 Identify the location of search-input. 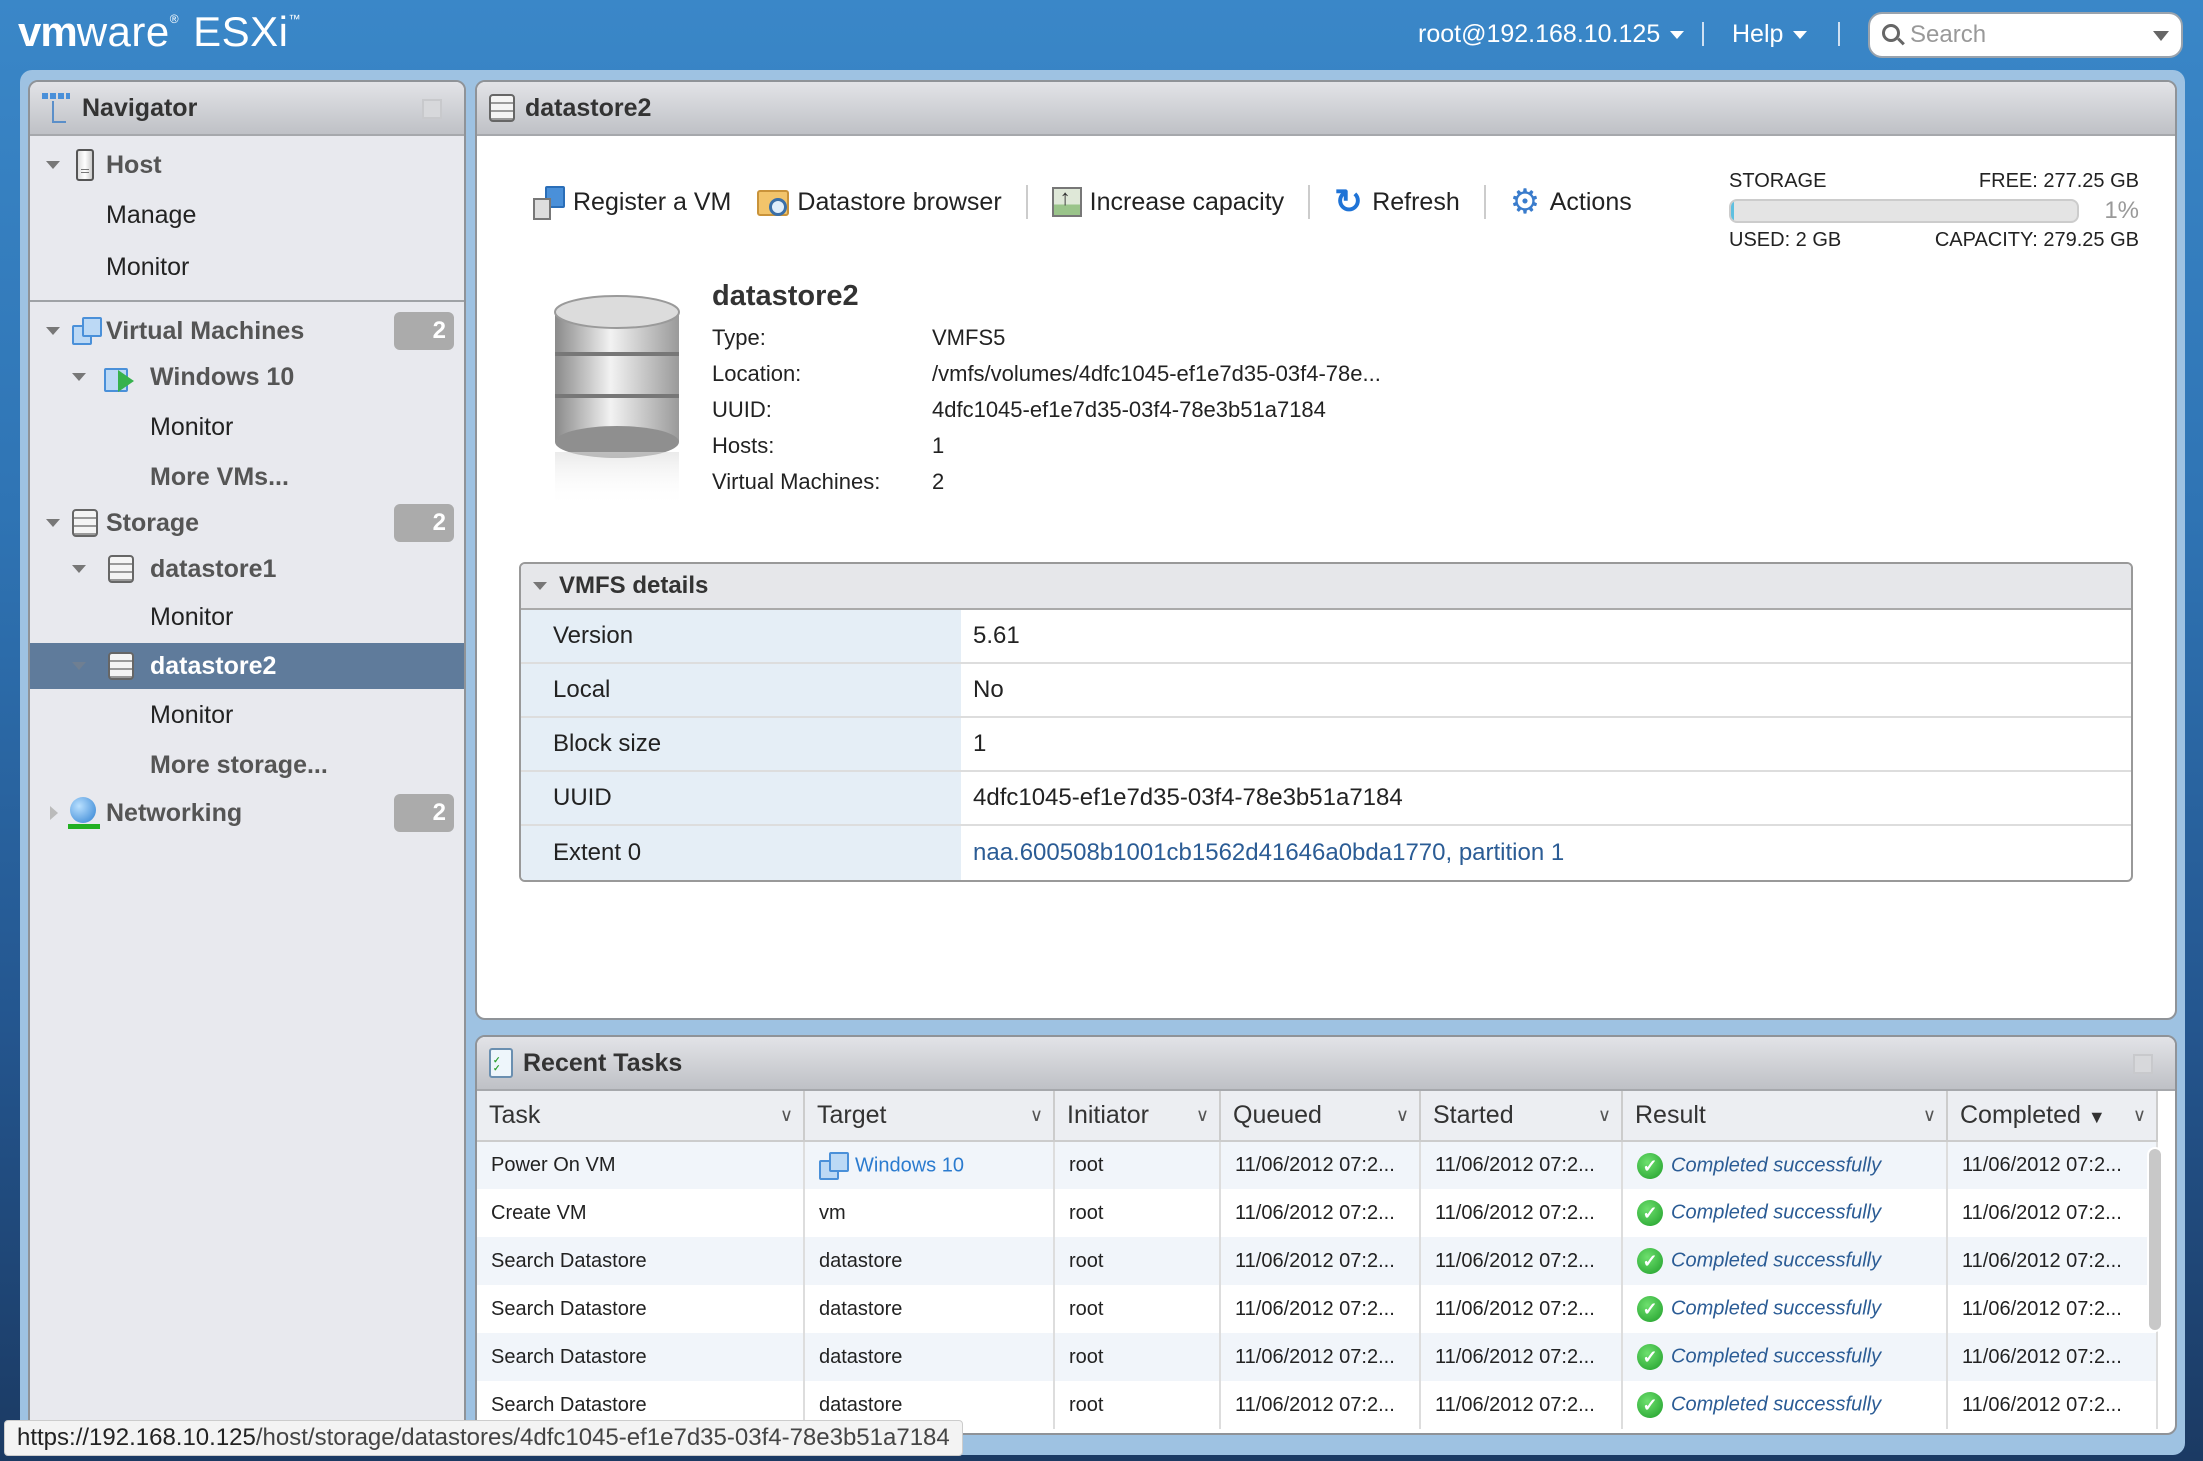
(2025, 35).